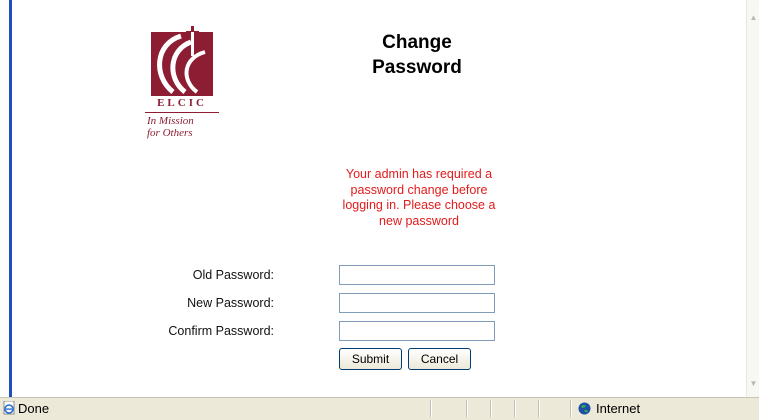  What do you see at coordinates (182, 103) in the screenshot?
I see `logo-acronym: ELCIC` at bounding box center [182, 103].